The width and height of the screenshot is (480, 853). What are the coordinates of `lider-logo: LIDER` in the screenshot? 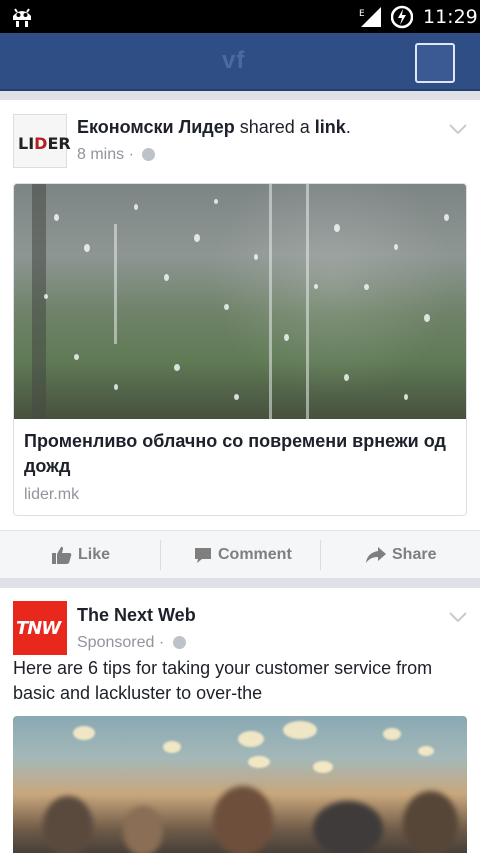 It's located at (44, 143).